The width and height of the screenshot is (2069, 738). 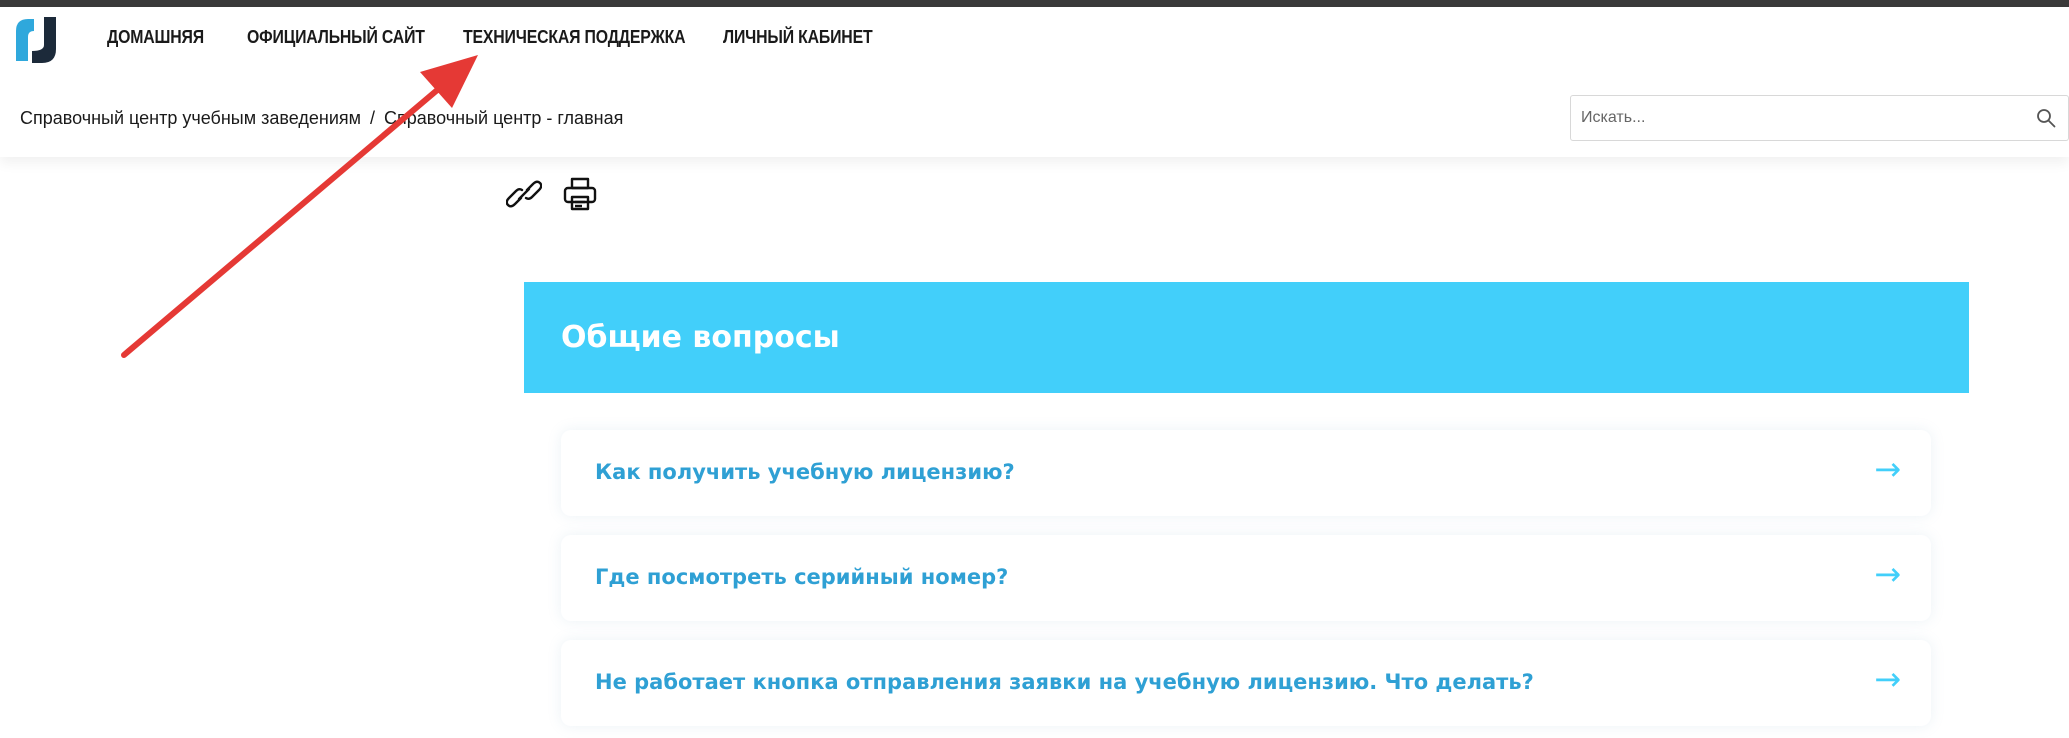 What do you see at coordinates (524, 194) in the screenshot?
I see `link-icon` at bounding box center [524, 194].